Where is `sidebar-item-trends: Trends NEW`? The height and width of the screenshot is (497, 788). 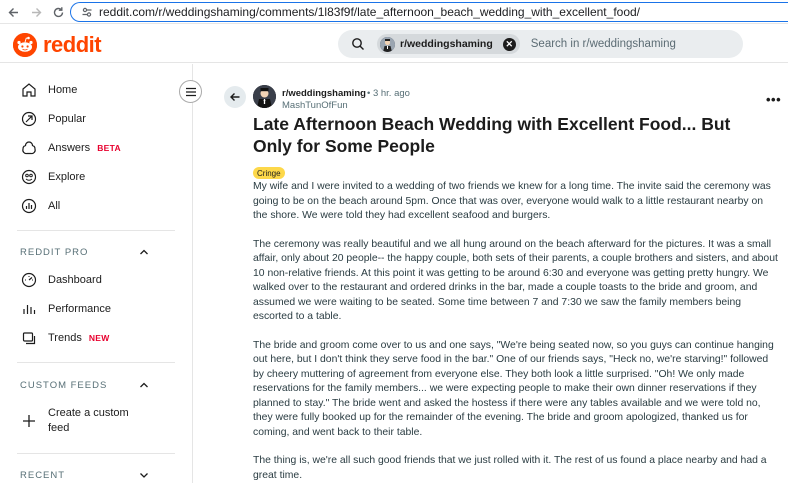
sidebar-item-trends: Trends NEW is located at coordinates (65, 338).